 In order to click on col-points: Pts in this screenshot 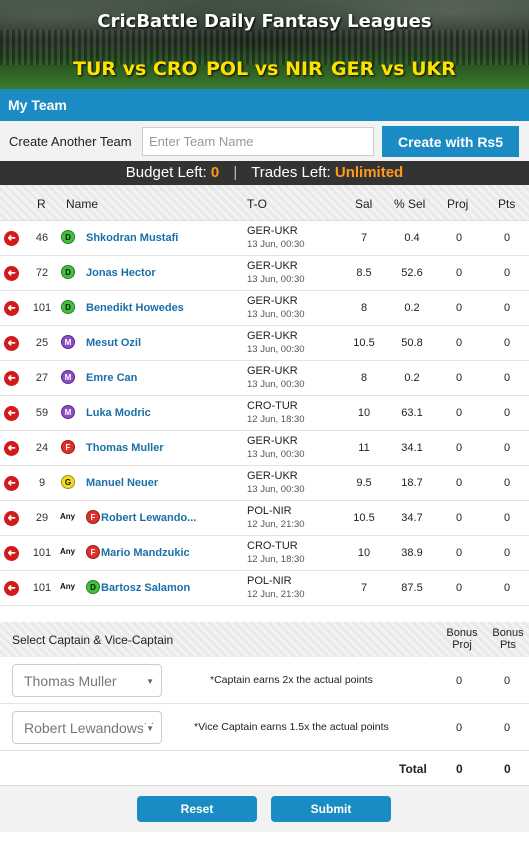, I will do `click(506, 204)`.